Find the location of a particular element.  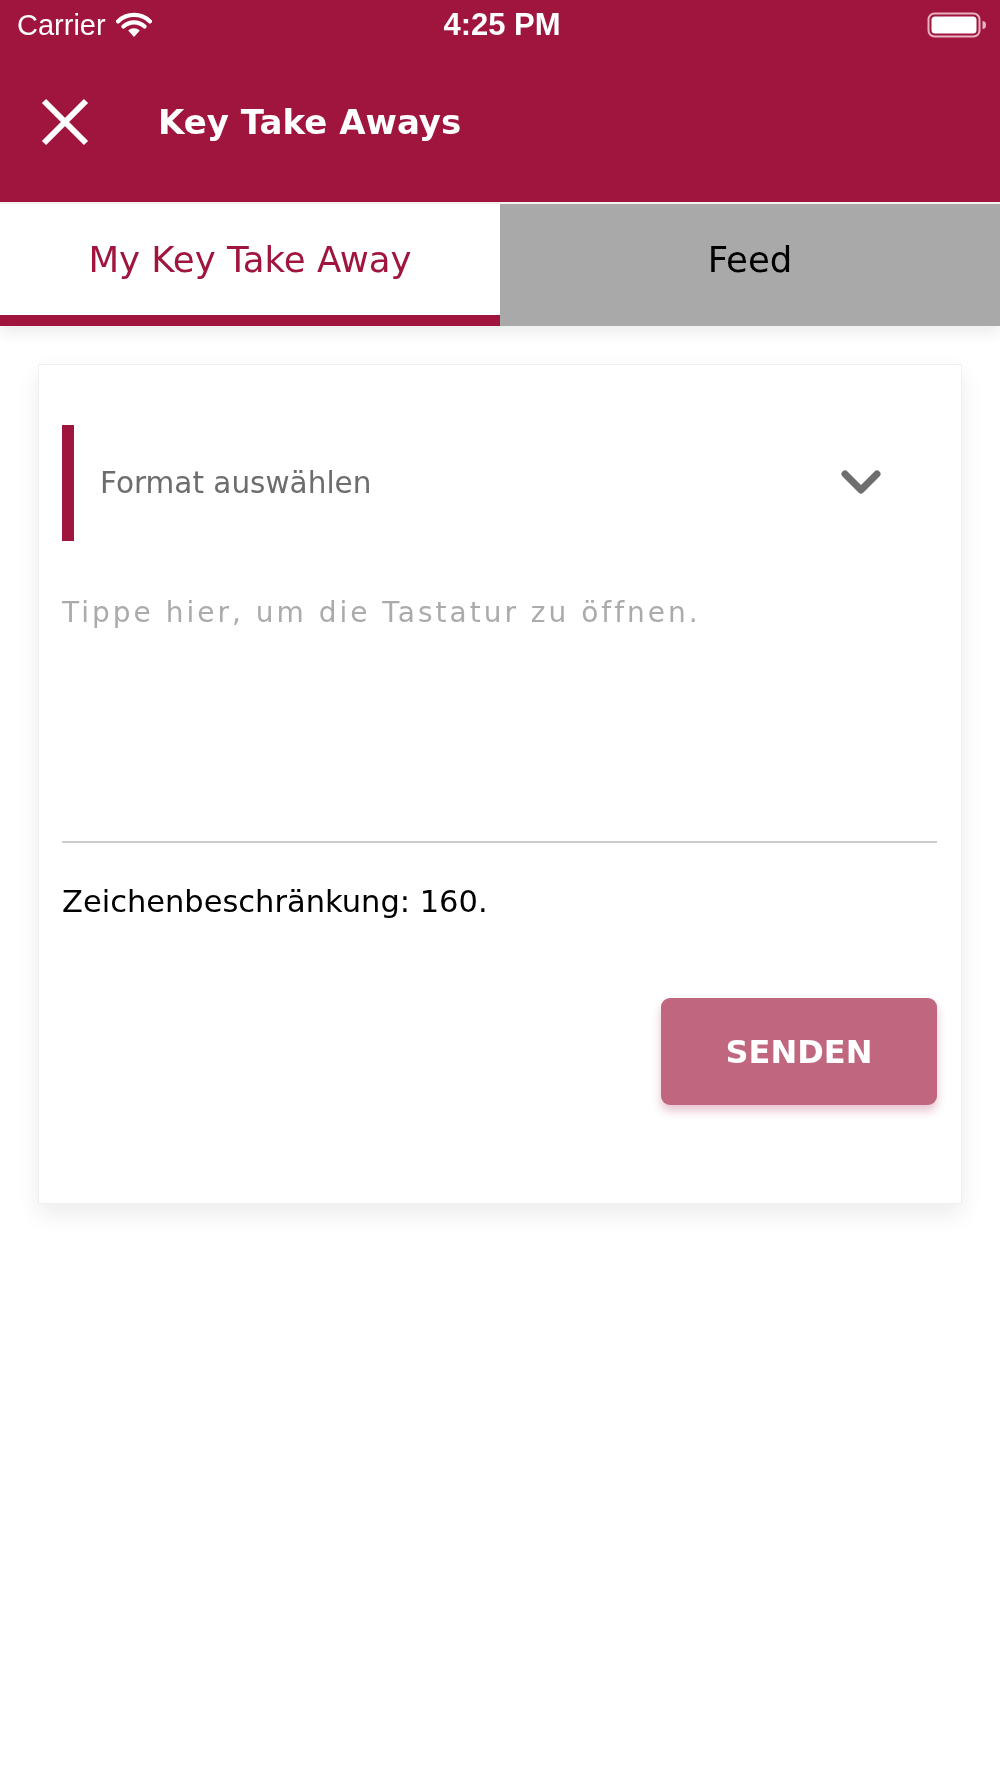

character-limit-text: Zeichenbeschränkung: 160. is located at coordinates (275, 902).